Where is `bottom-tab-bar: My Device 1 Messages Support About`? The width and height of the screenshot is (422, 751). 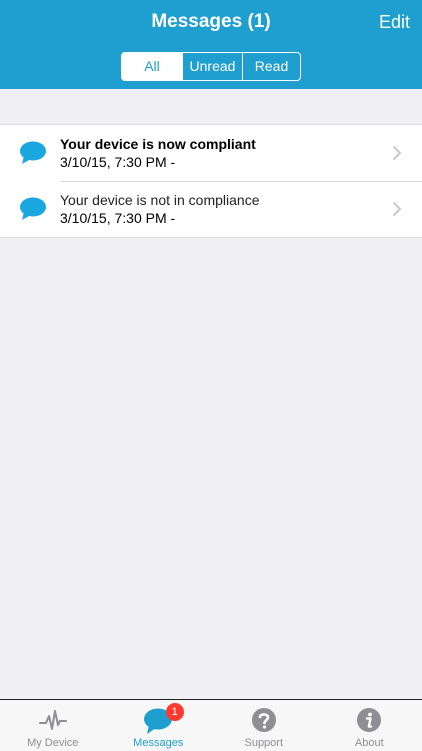
bottom-tab-bar: My Device 1 Messages Support About is located at coordinates (211, 725).